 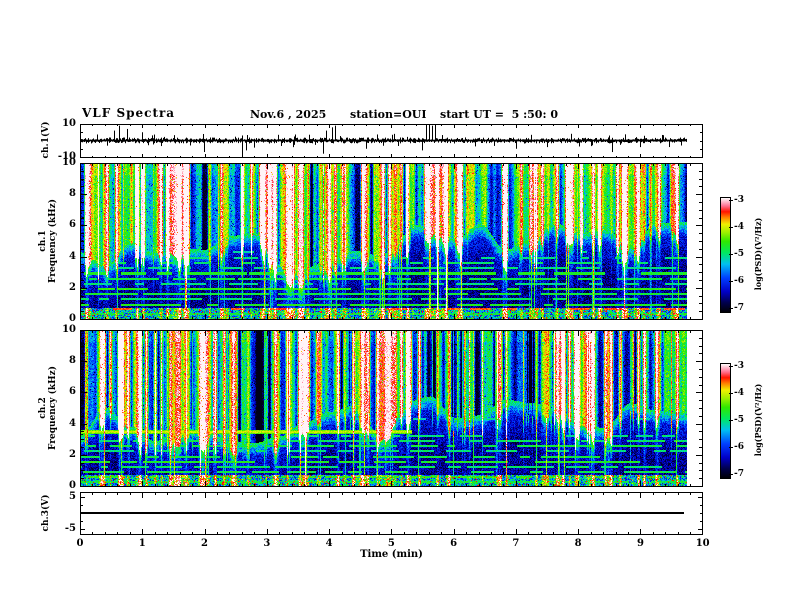 I want to click on time-tick-label: 1, so click(x=142, y=543).